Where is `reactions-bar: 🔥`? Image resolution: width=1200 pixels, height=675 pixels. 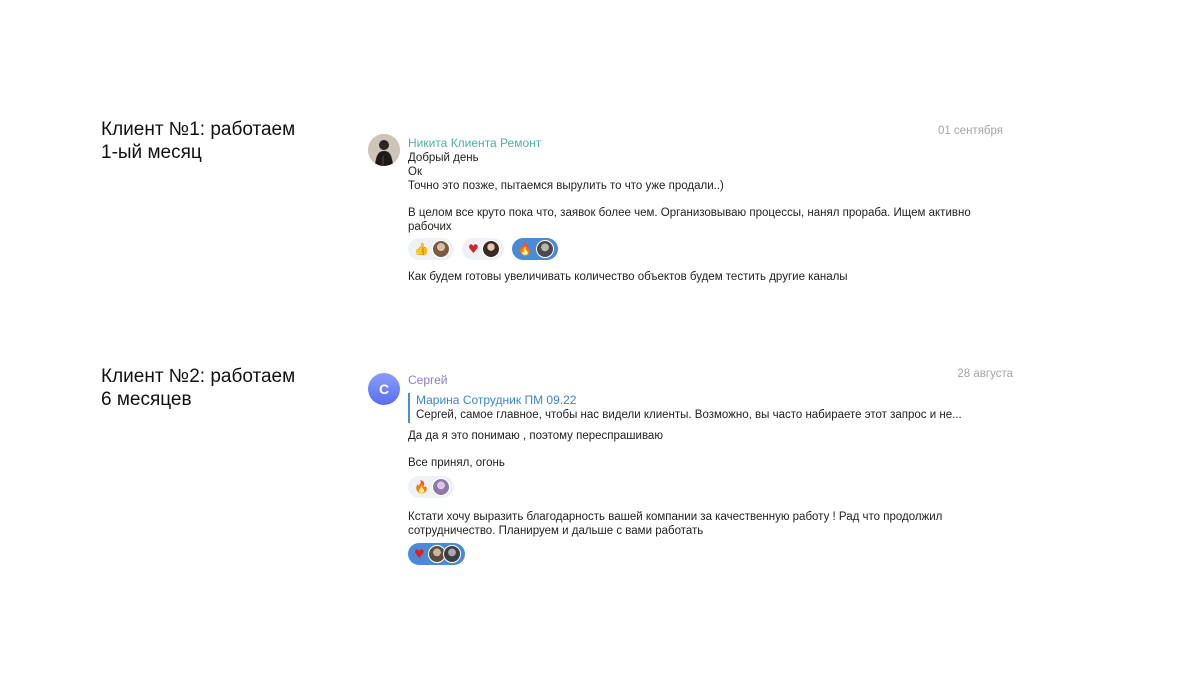 reactions-bar: 🔥 is located at coordinates (713, 487).